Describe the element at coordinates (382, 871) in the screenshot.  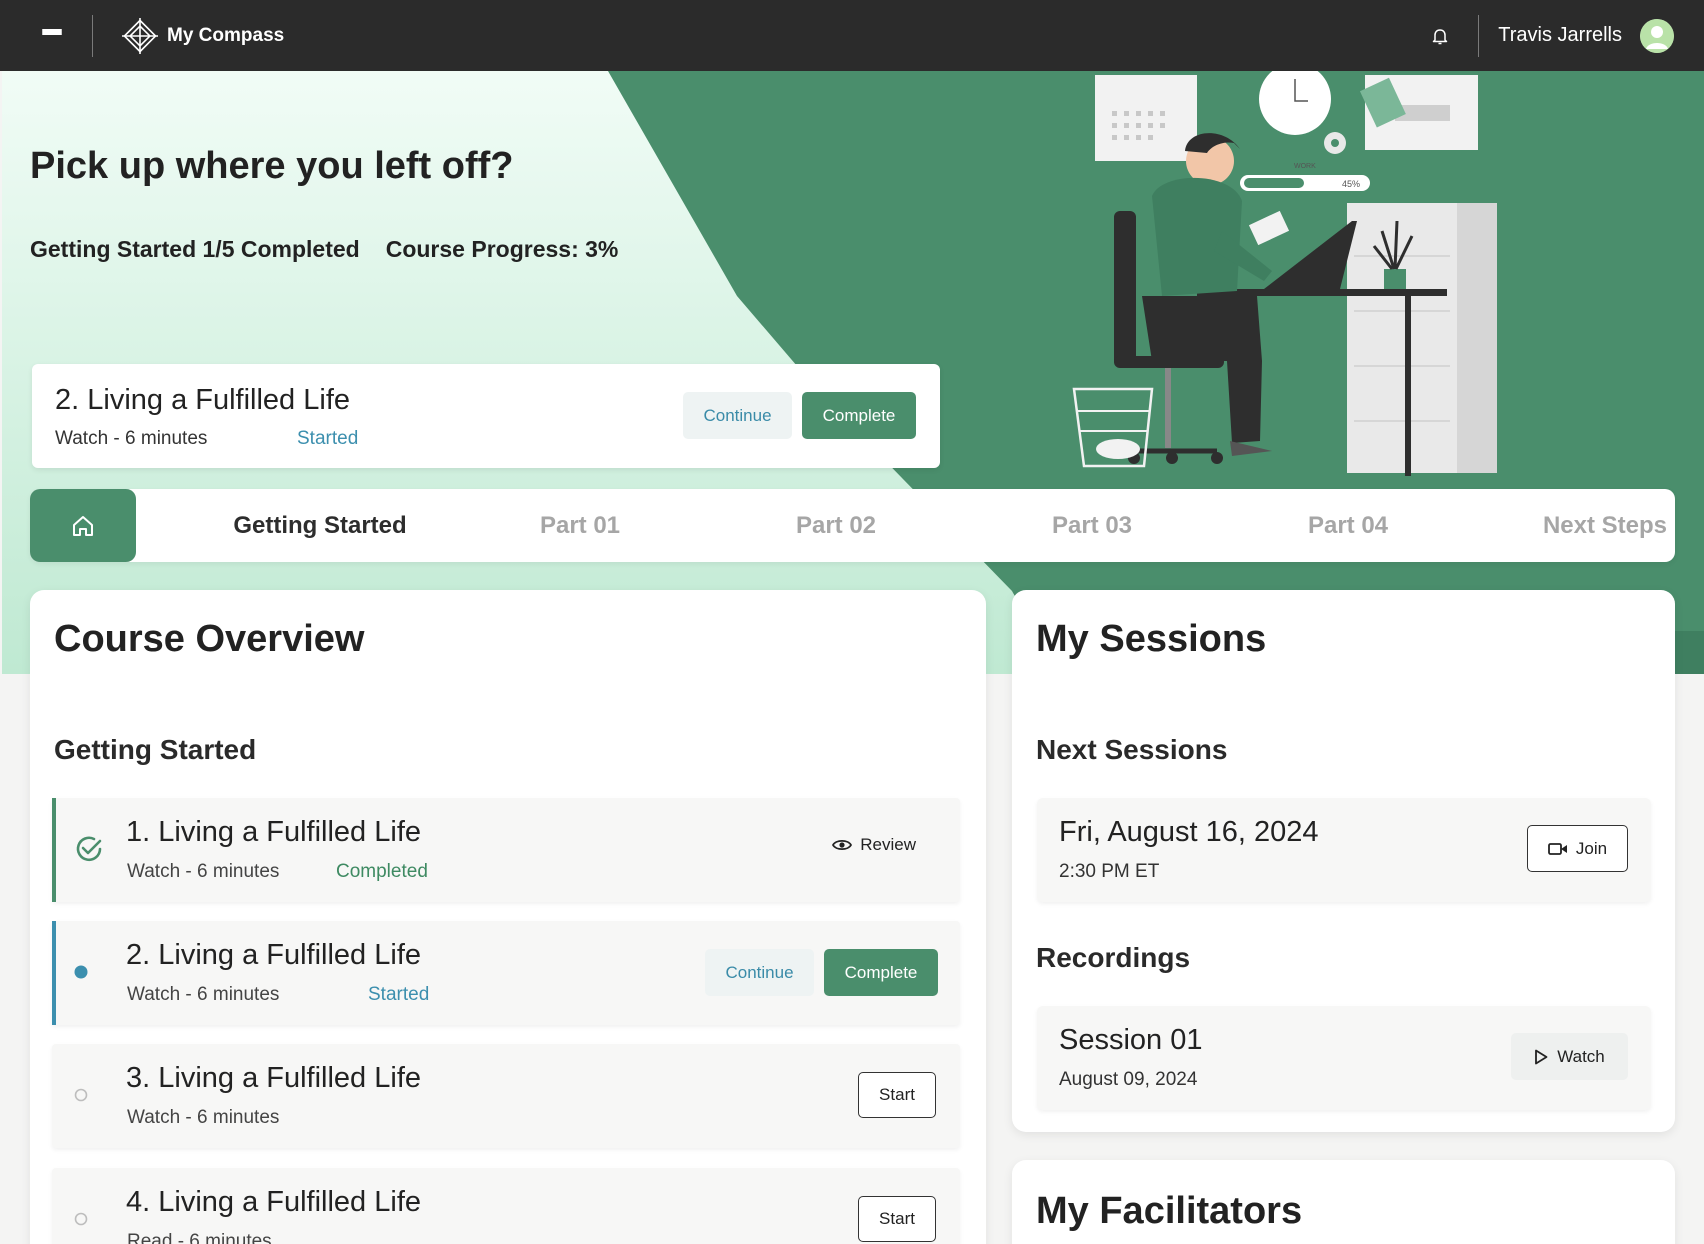
I see `lesson-status: Completed` at that location.